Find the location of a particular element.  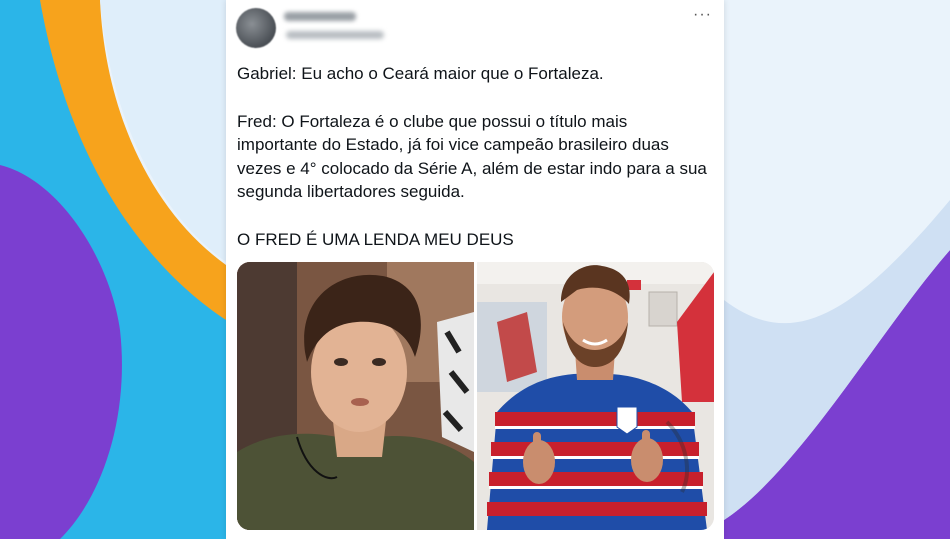

photo-gabriel is located at coordinates (355, 396).